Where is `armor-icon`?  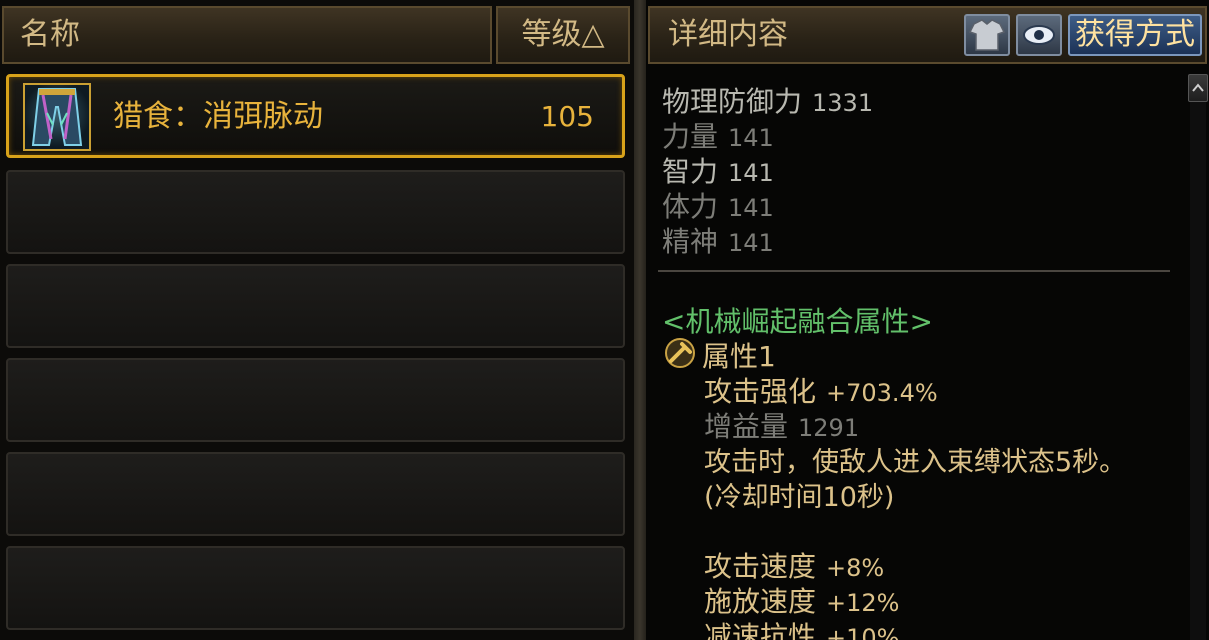 armor-icon is located at coordinates (987, 35).